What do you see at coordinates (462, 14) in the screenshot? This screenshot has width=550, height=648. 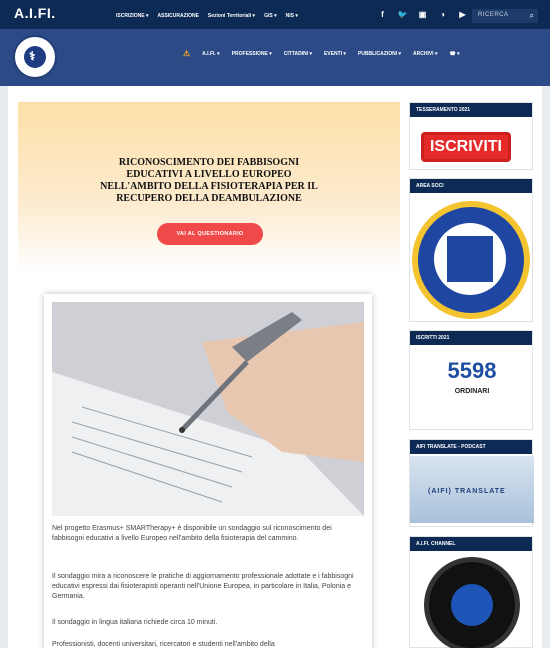 I see `youtube-icon: ▶` at bounding box center [462, 14].